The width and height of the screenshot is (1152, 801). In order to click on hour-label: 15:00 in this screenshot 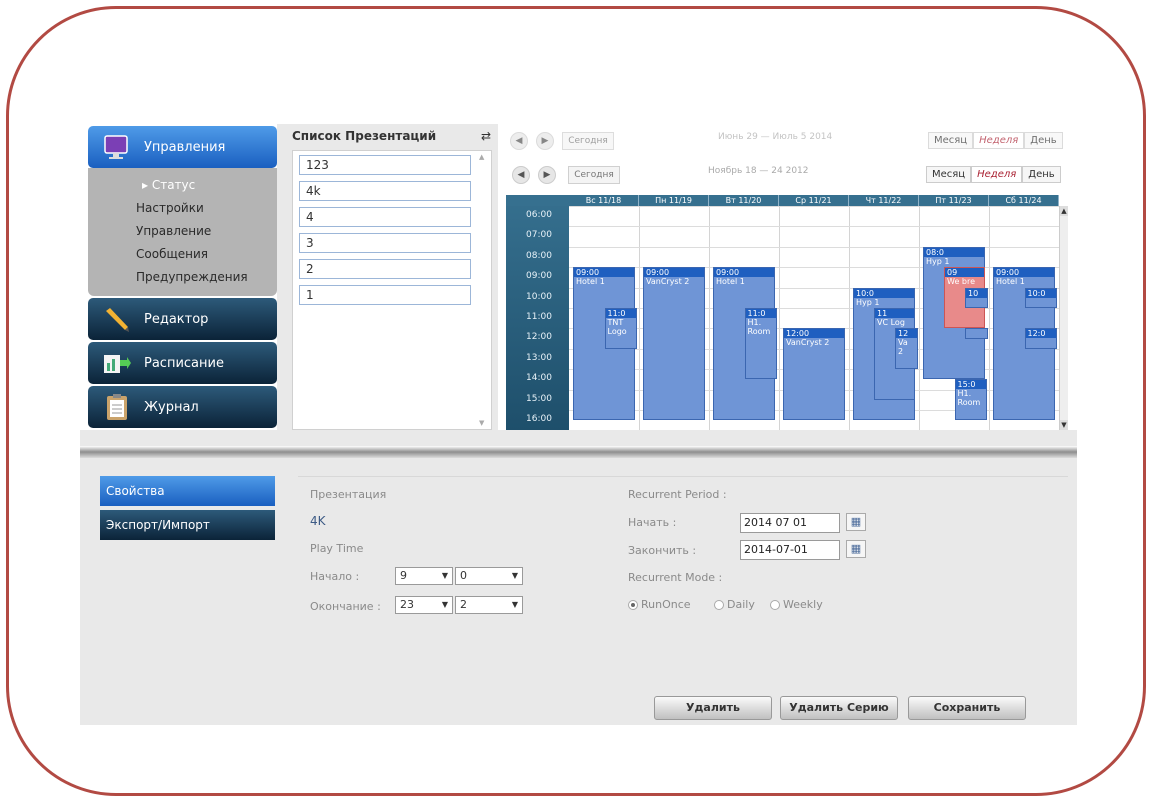, I will do `click(539, 398)`.